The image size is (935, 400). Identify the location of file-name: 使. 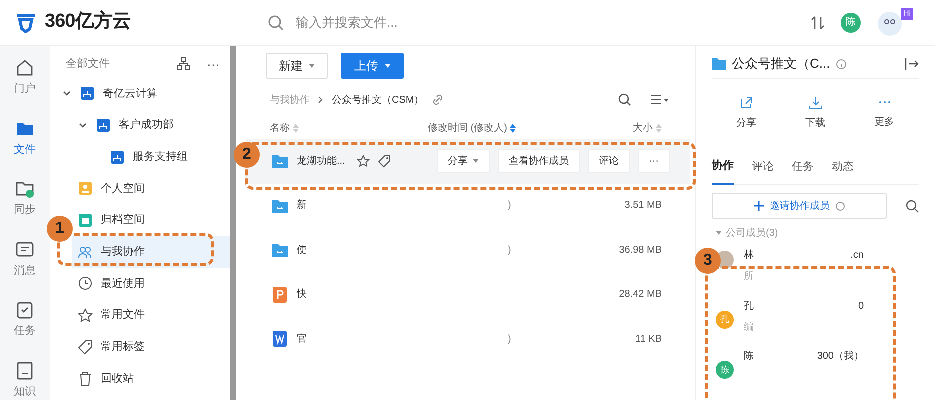
(302, 250).